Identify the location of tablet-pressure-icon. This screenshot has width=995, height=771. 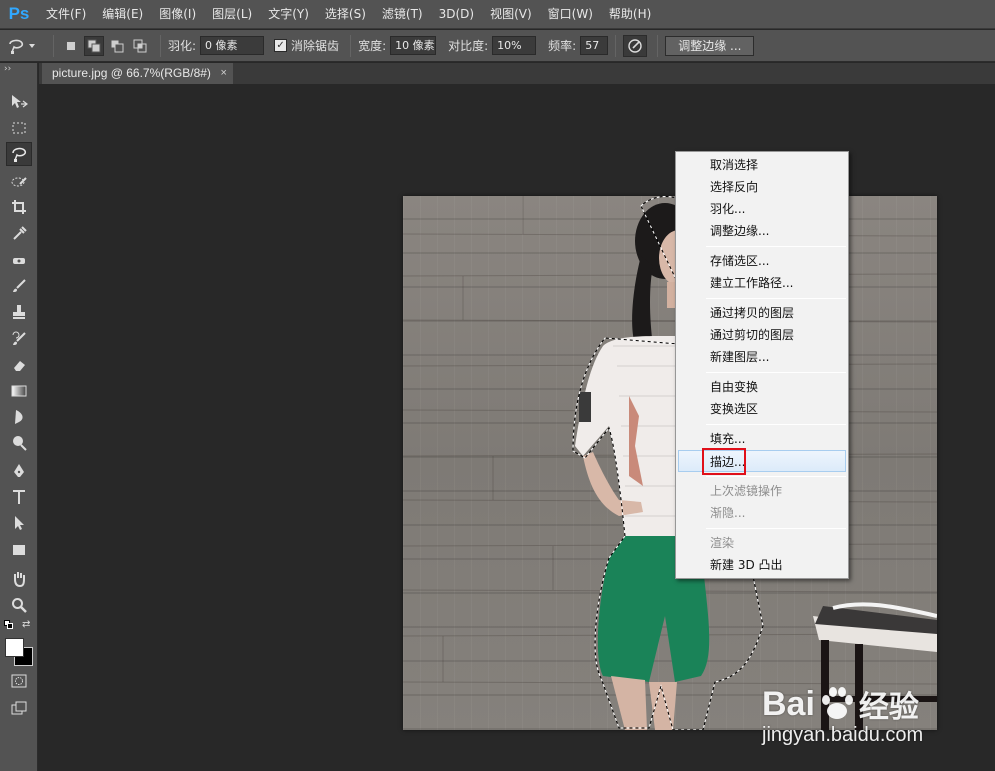
(635, 45).